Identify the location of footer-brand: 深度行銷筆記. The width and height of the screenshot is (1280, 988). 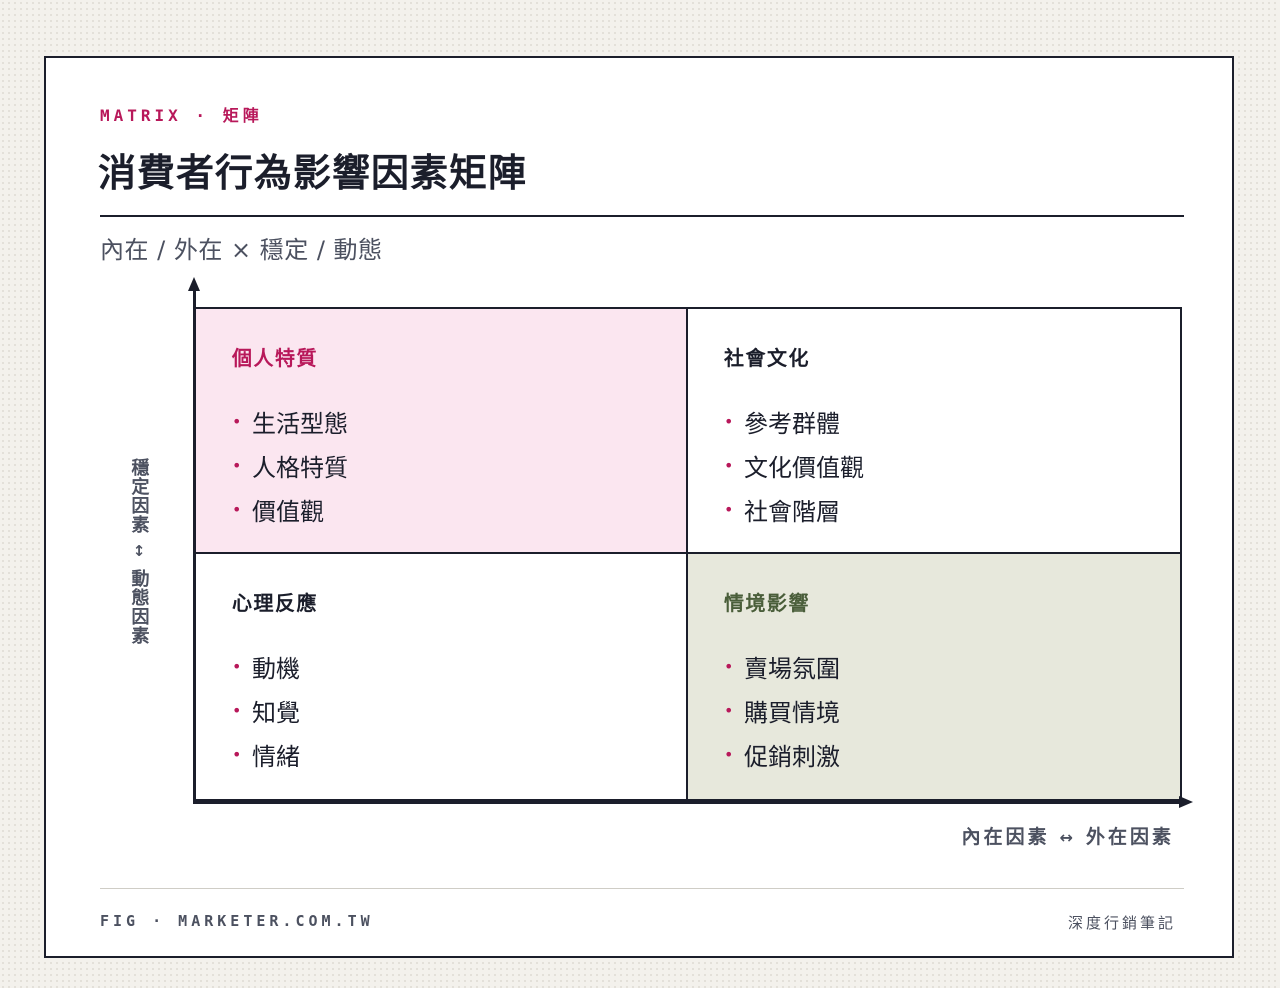
(1121, 923).